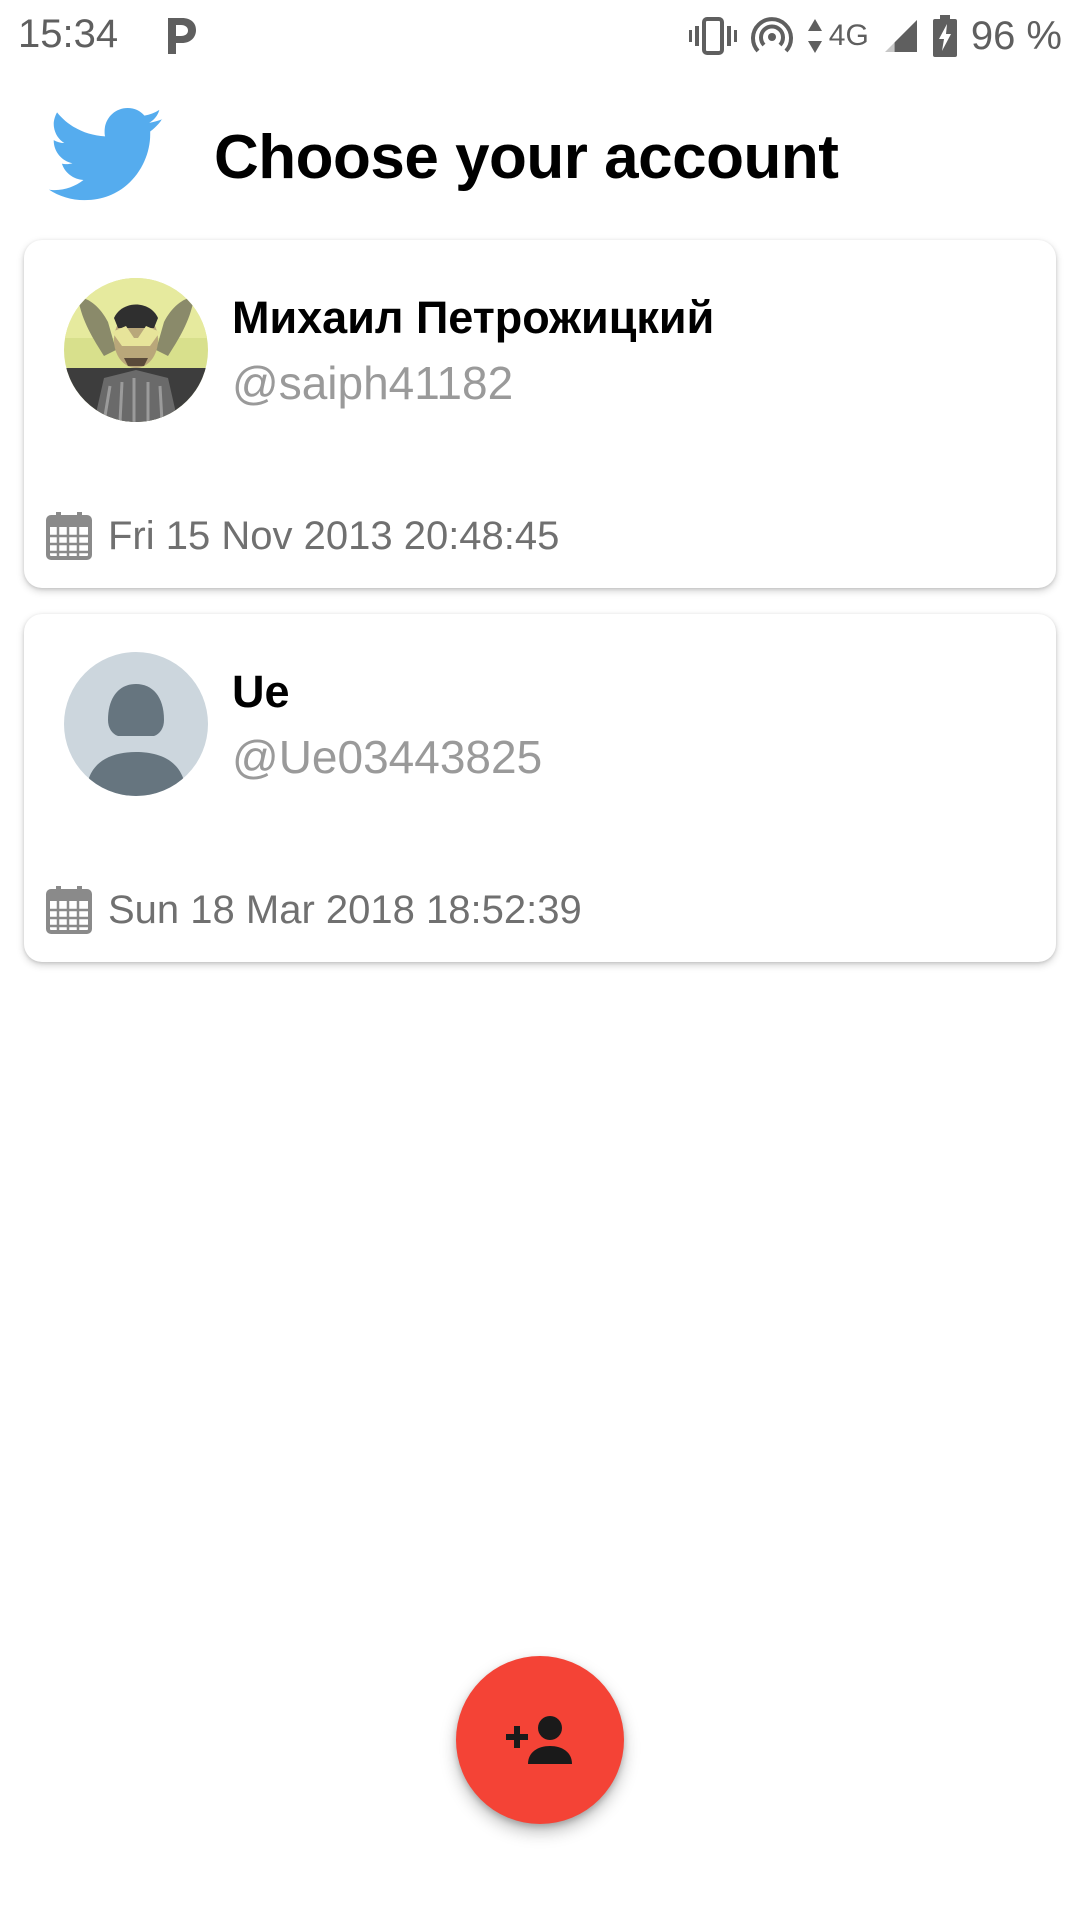 The height and width of the screenshot is (1920, 1080). I want to click on default-avatar-icon, so click(136, 724).